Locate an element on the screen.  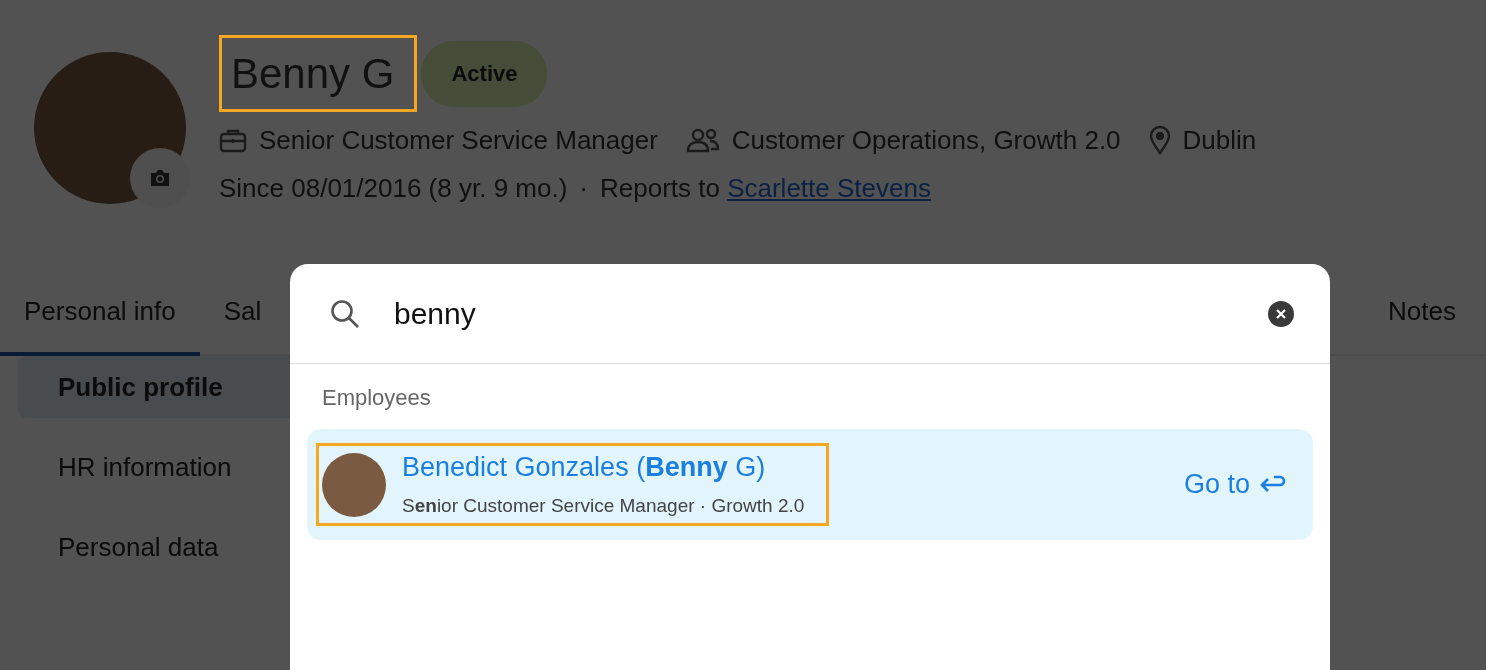
tab: Sal is located at coordinates (242, 313).